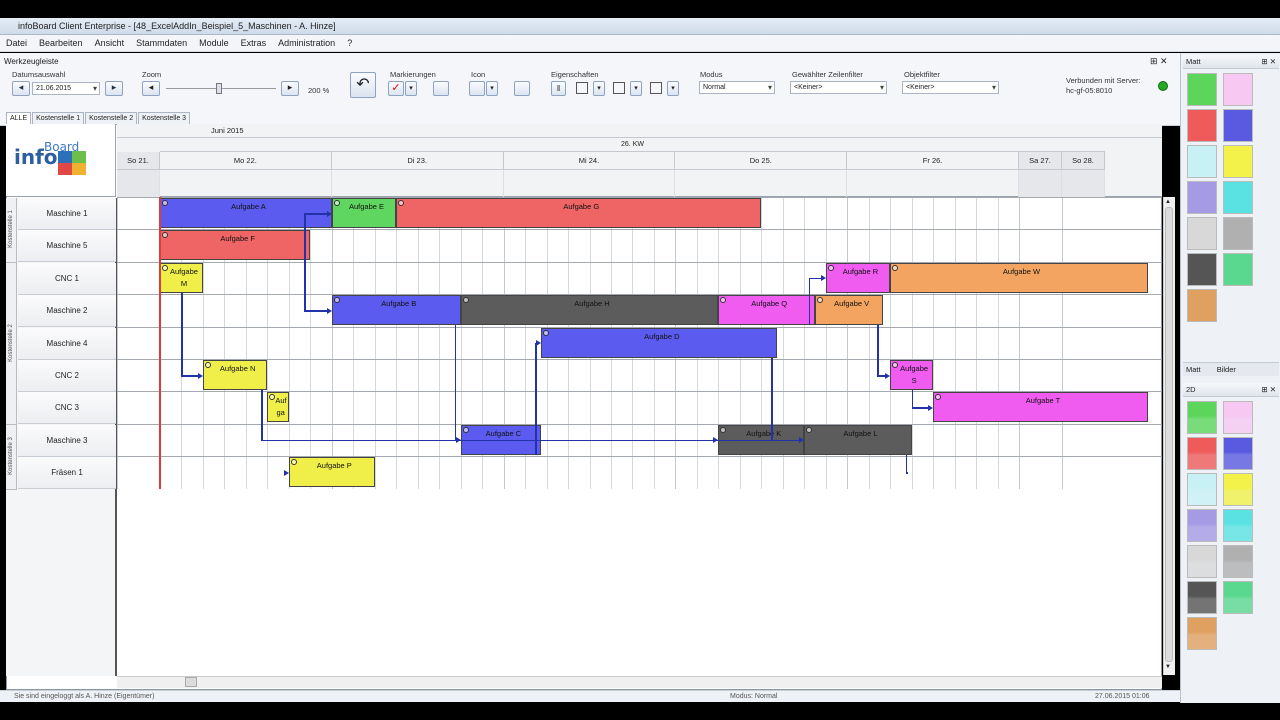 The width and height of the screenshot is (1280, 720). What do you see at coordinates (254, 43) in the screenshot?
I see `menu-item: Extras` at bounding box center [254, 43].